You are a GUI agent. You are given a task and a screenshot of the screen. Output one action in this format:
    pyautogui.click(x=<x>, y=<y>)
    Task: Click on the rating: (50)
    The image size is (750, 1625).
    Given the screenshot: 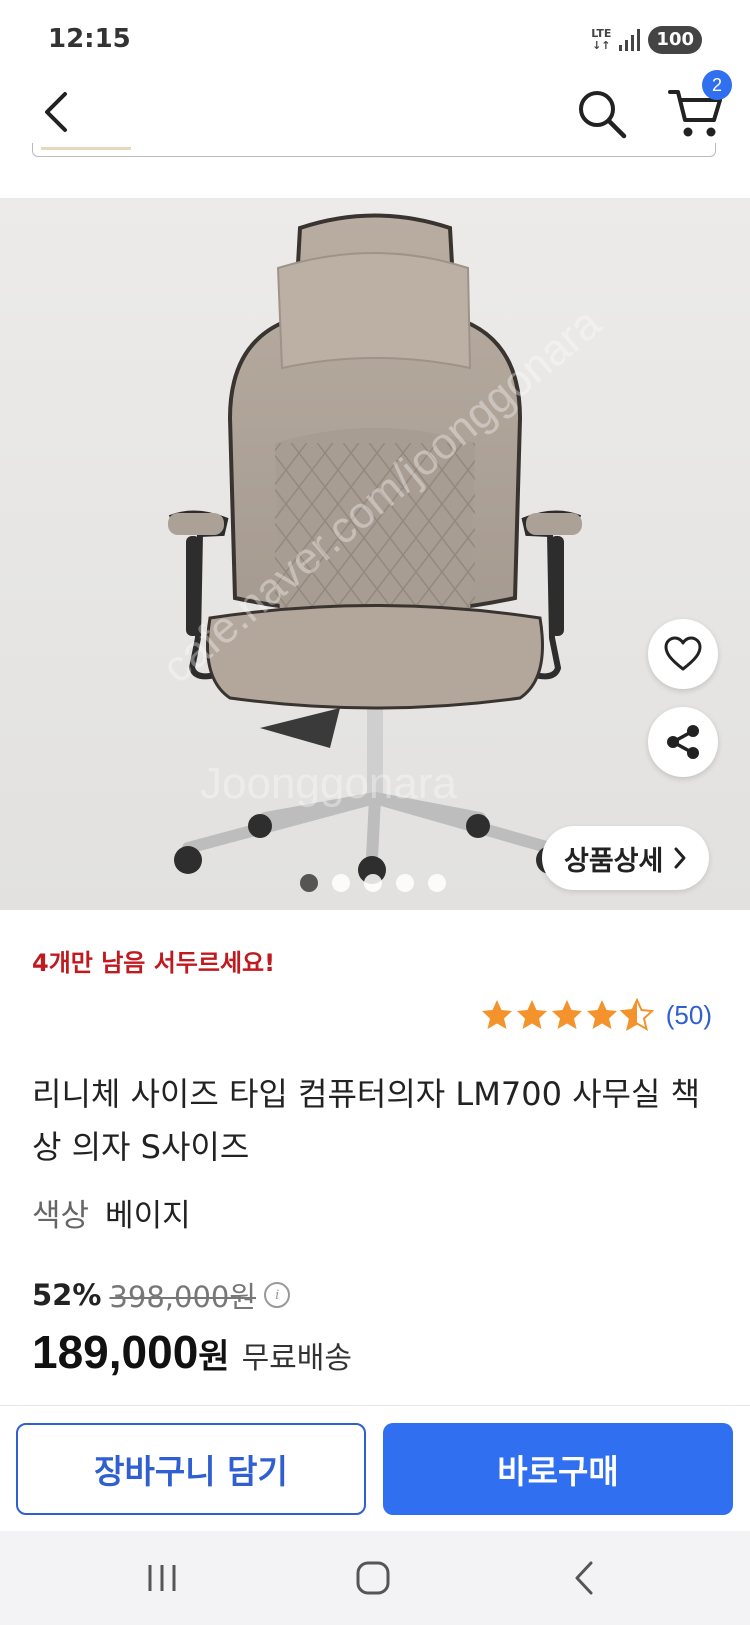 What is the action you would take?
    pyautogui.click(x=596, y=1015)
    